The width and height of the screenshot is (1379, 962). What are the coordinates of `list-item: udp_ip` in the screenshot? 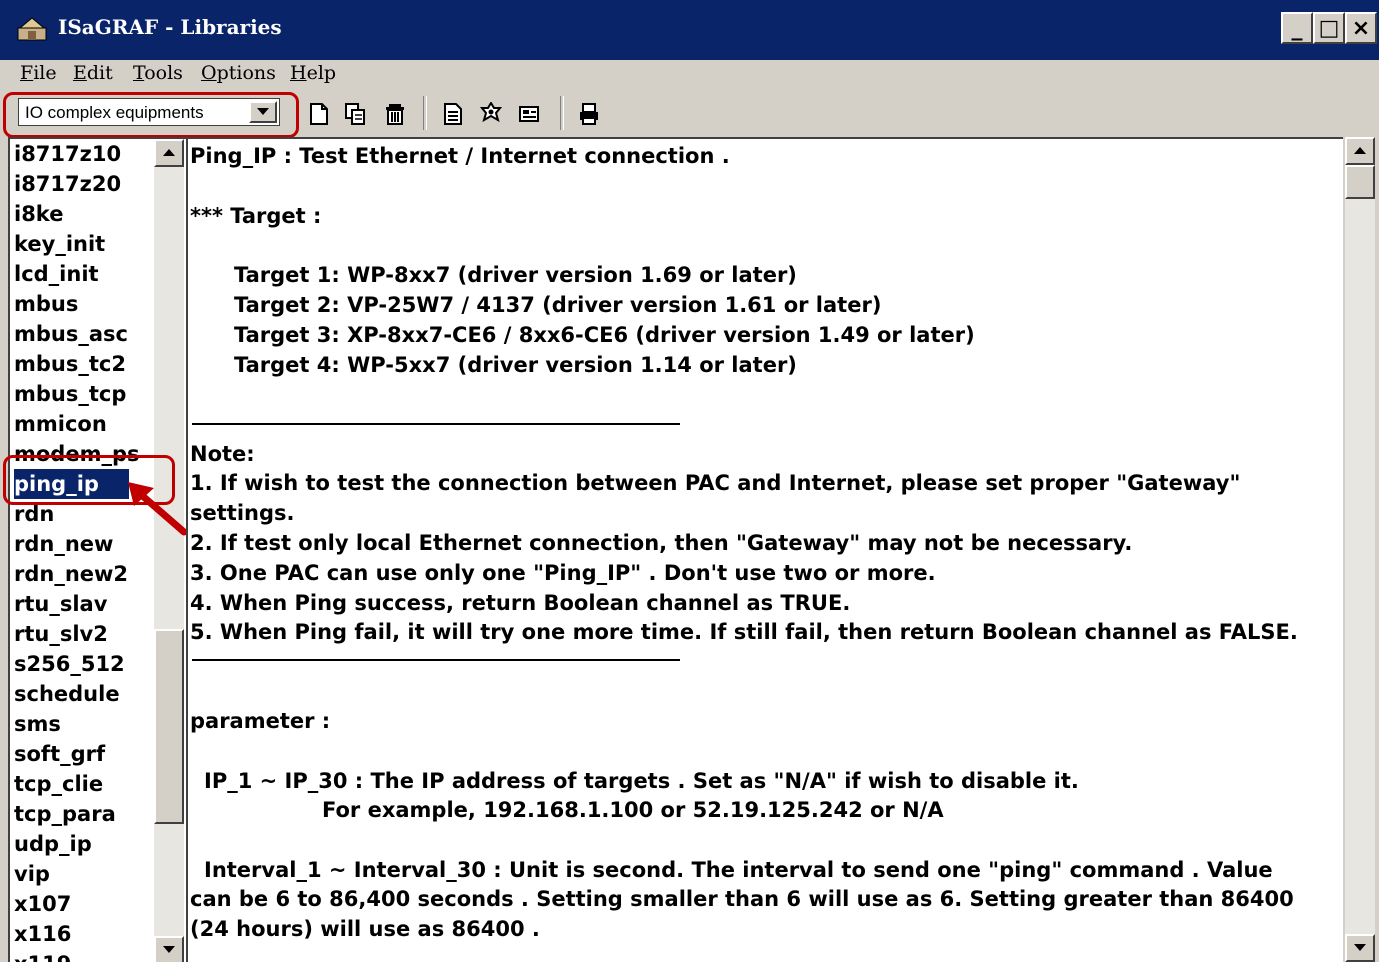 It's located at (53, 844).